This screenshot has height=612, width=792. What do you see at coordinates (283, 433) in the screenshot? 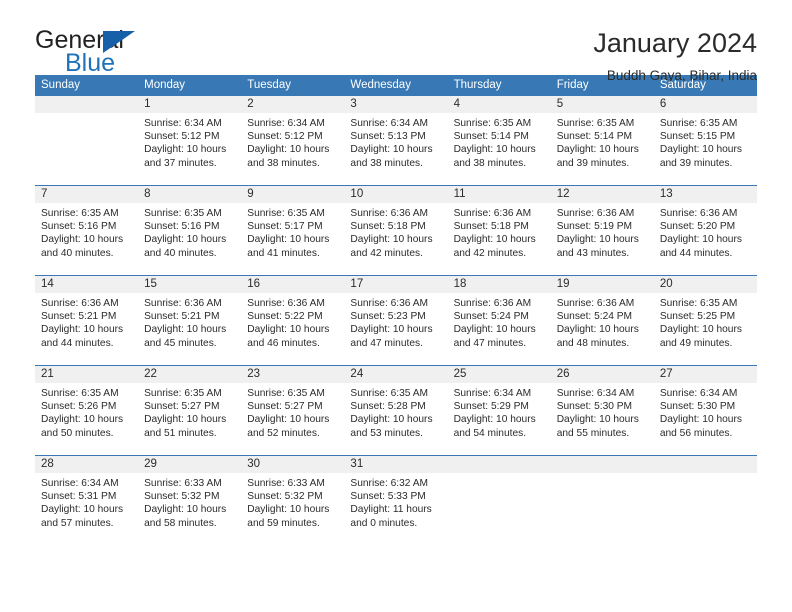
I see `daylight-text-line2: and 52 minutes.` at bounding box center [283, 433].